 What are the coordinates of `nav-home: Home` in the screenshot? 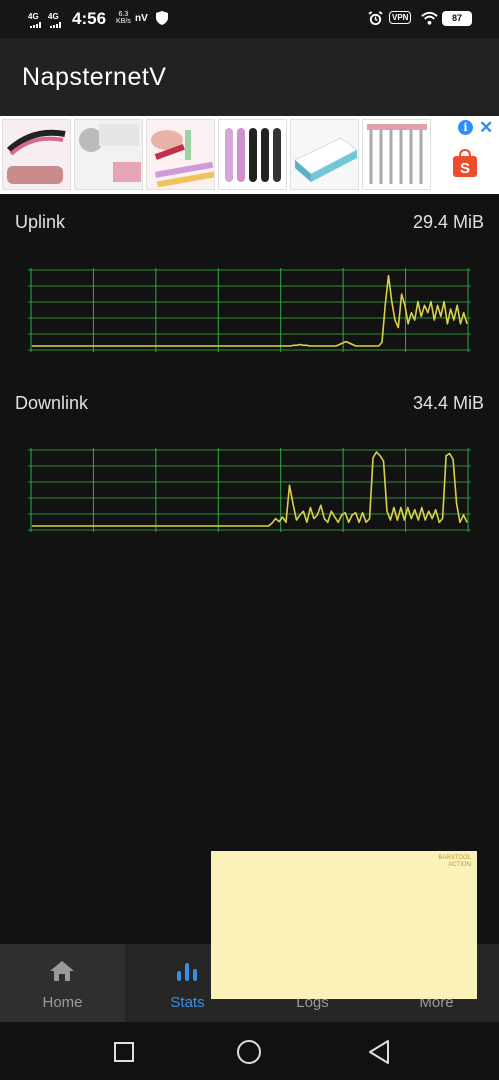 It's located at (62, 983).